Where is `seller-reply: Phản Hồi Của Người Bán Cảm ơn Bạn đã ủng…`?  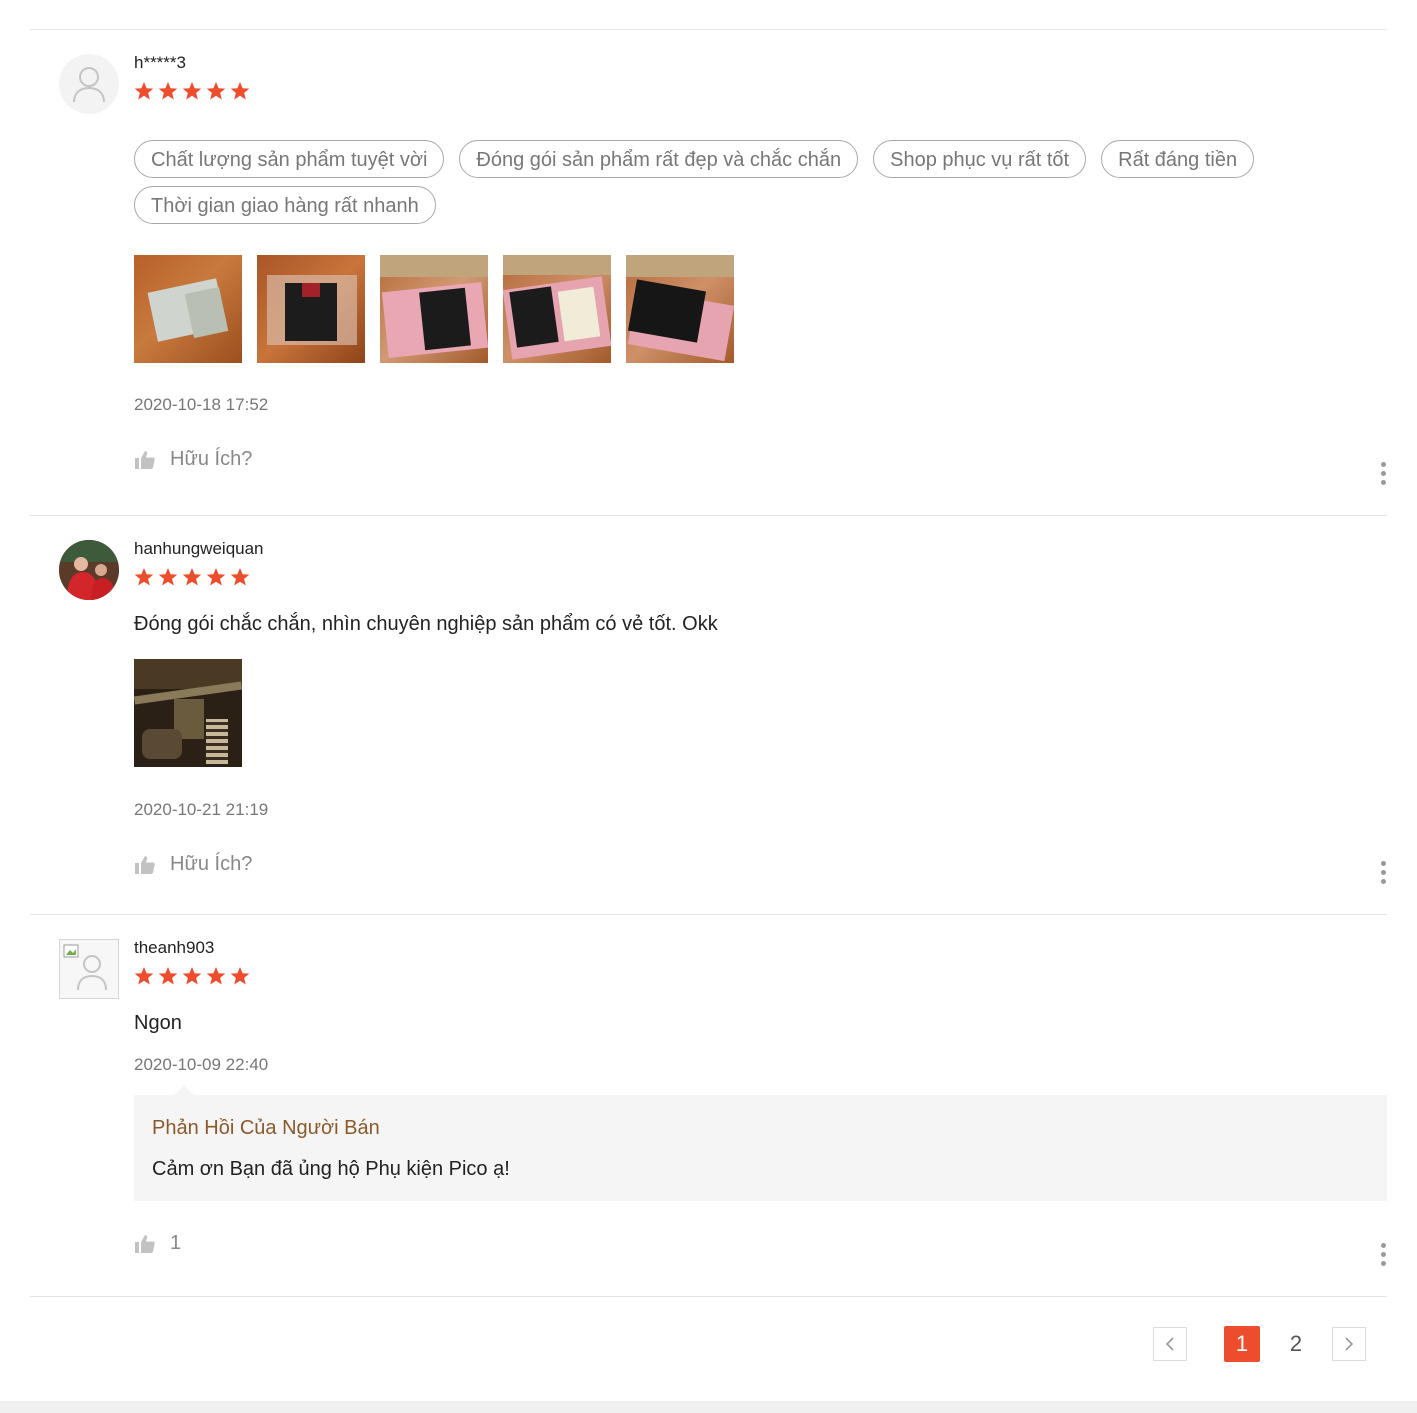 seller-reply: Phản Hồi Của Người Bán Cảm ơn Bạn đã ủng… is located at coordinates (760, 1143).